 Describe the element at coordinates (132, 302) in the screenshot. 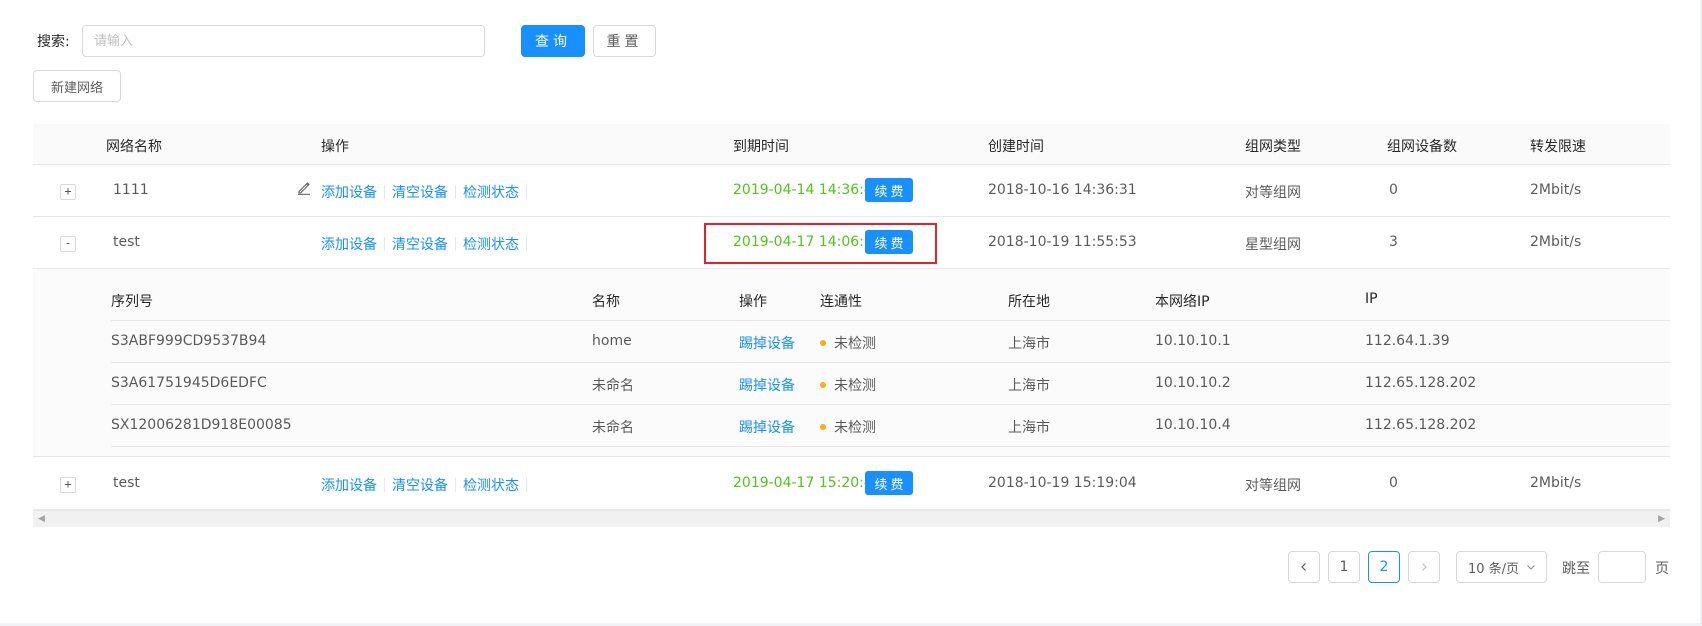

I see `sub-column-header-serial: 序列号` at that location.